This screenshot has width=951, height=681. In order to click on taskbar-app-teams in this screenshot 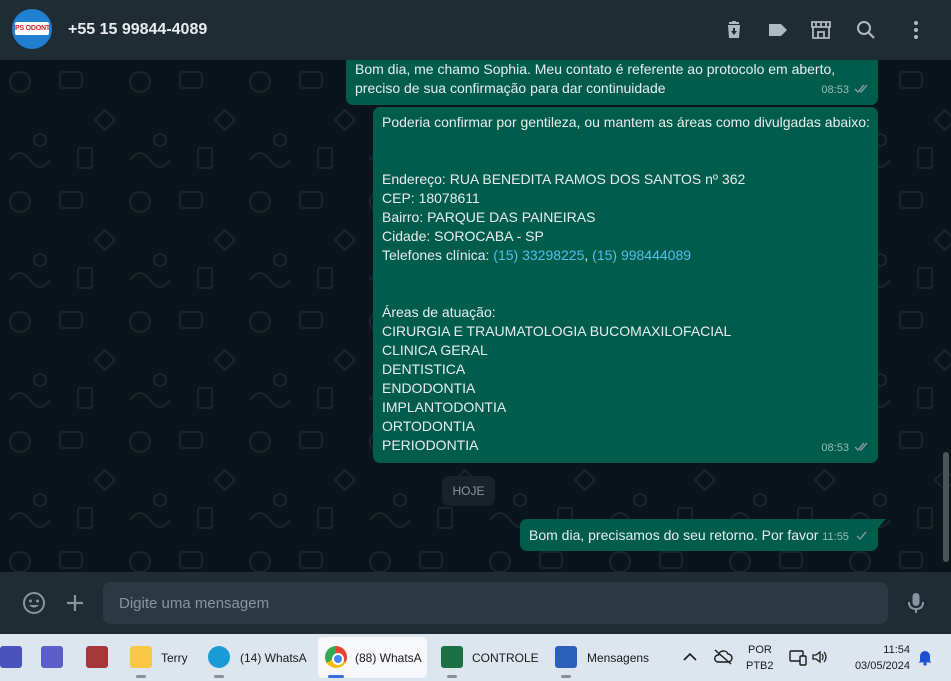, I will do `click(13, 657)`.